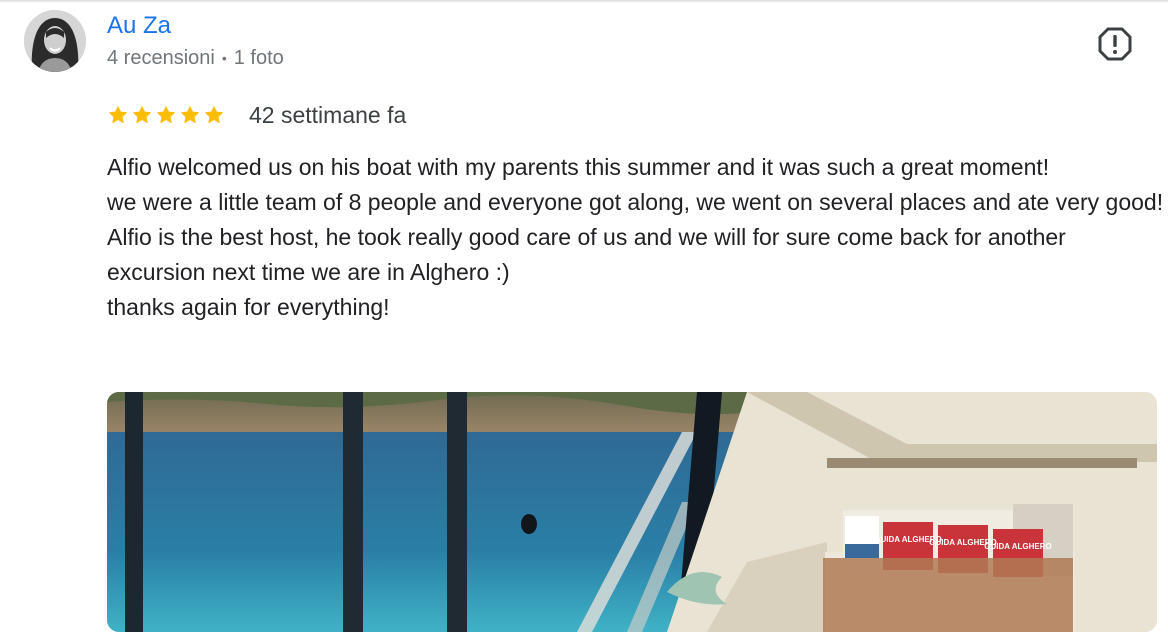 Image resolution: width=1168 pixels, height=632 pixels. I want to click on report-icon, so click(1115, 44).